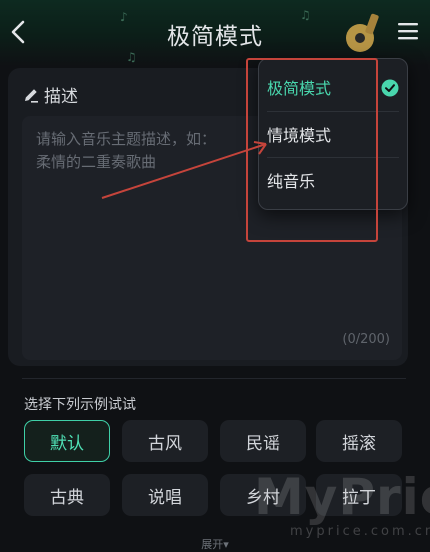 This screenshot has height=552, width=430. What do you see at coordinates (360, 531) in the screenshot?
I see `watermark-url: myprice.com.cn` at bounding box center [360, 531].